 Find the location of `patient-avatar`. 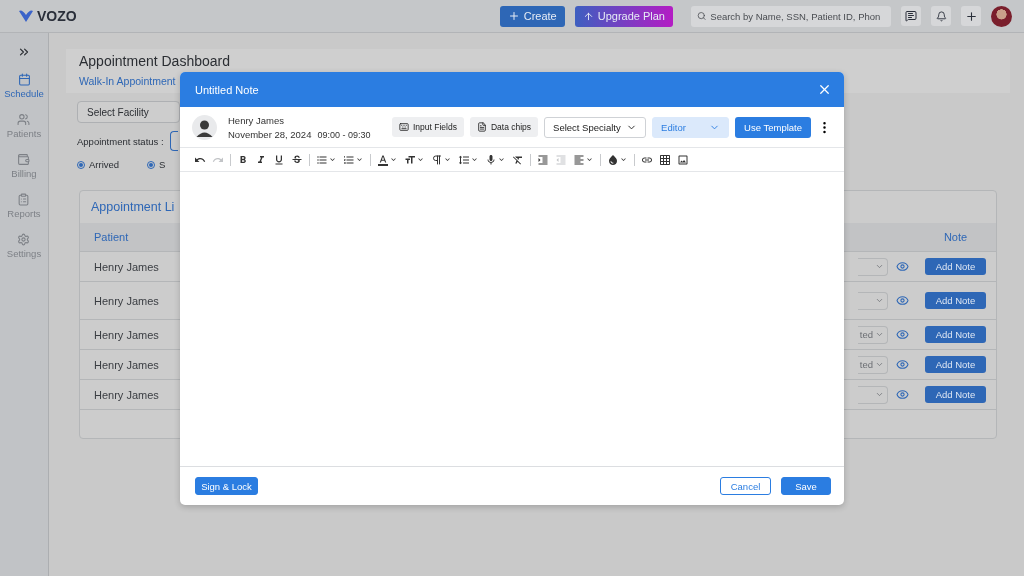

patient-avatar is located at coordinates (204, 127).